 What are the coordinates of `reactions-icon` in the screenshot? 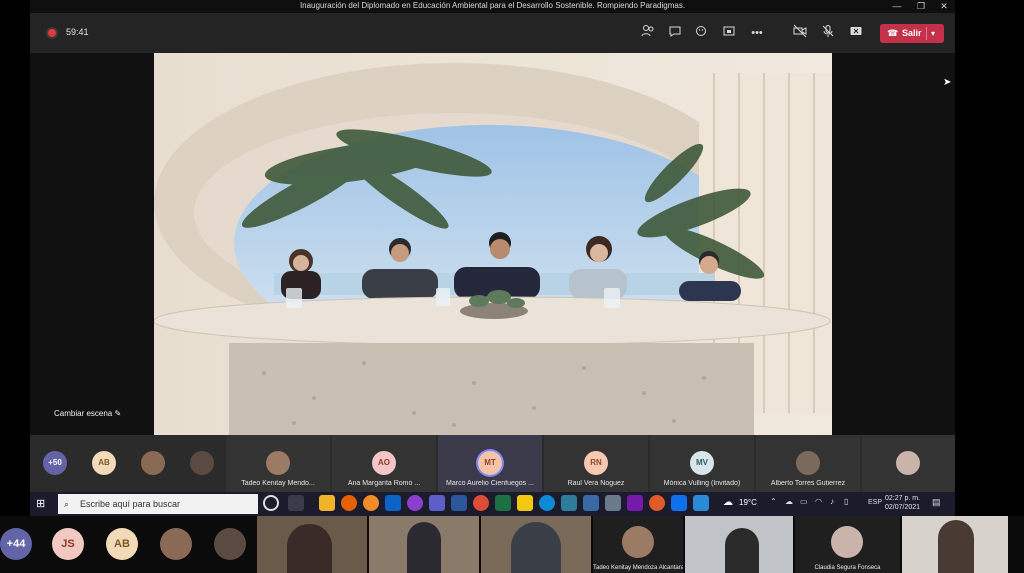 It's located at (702, 33).